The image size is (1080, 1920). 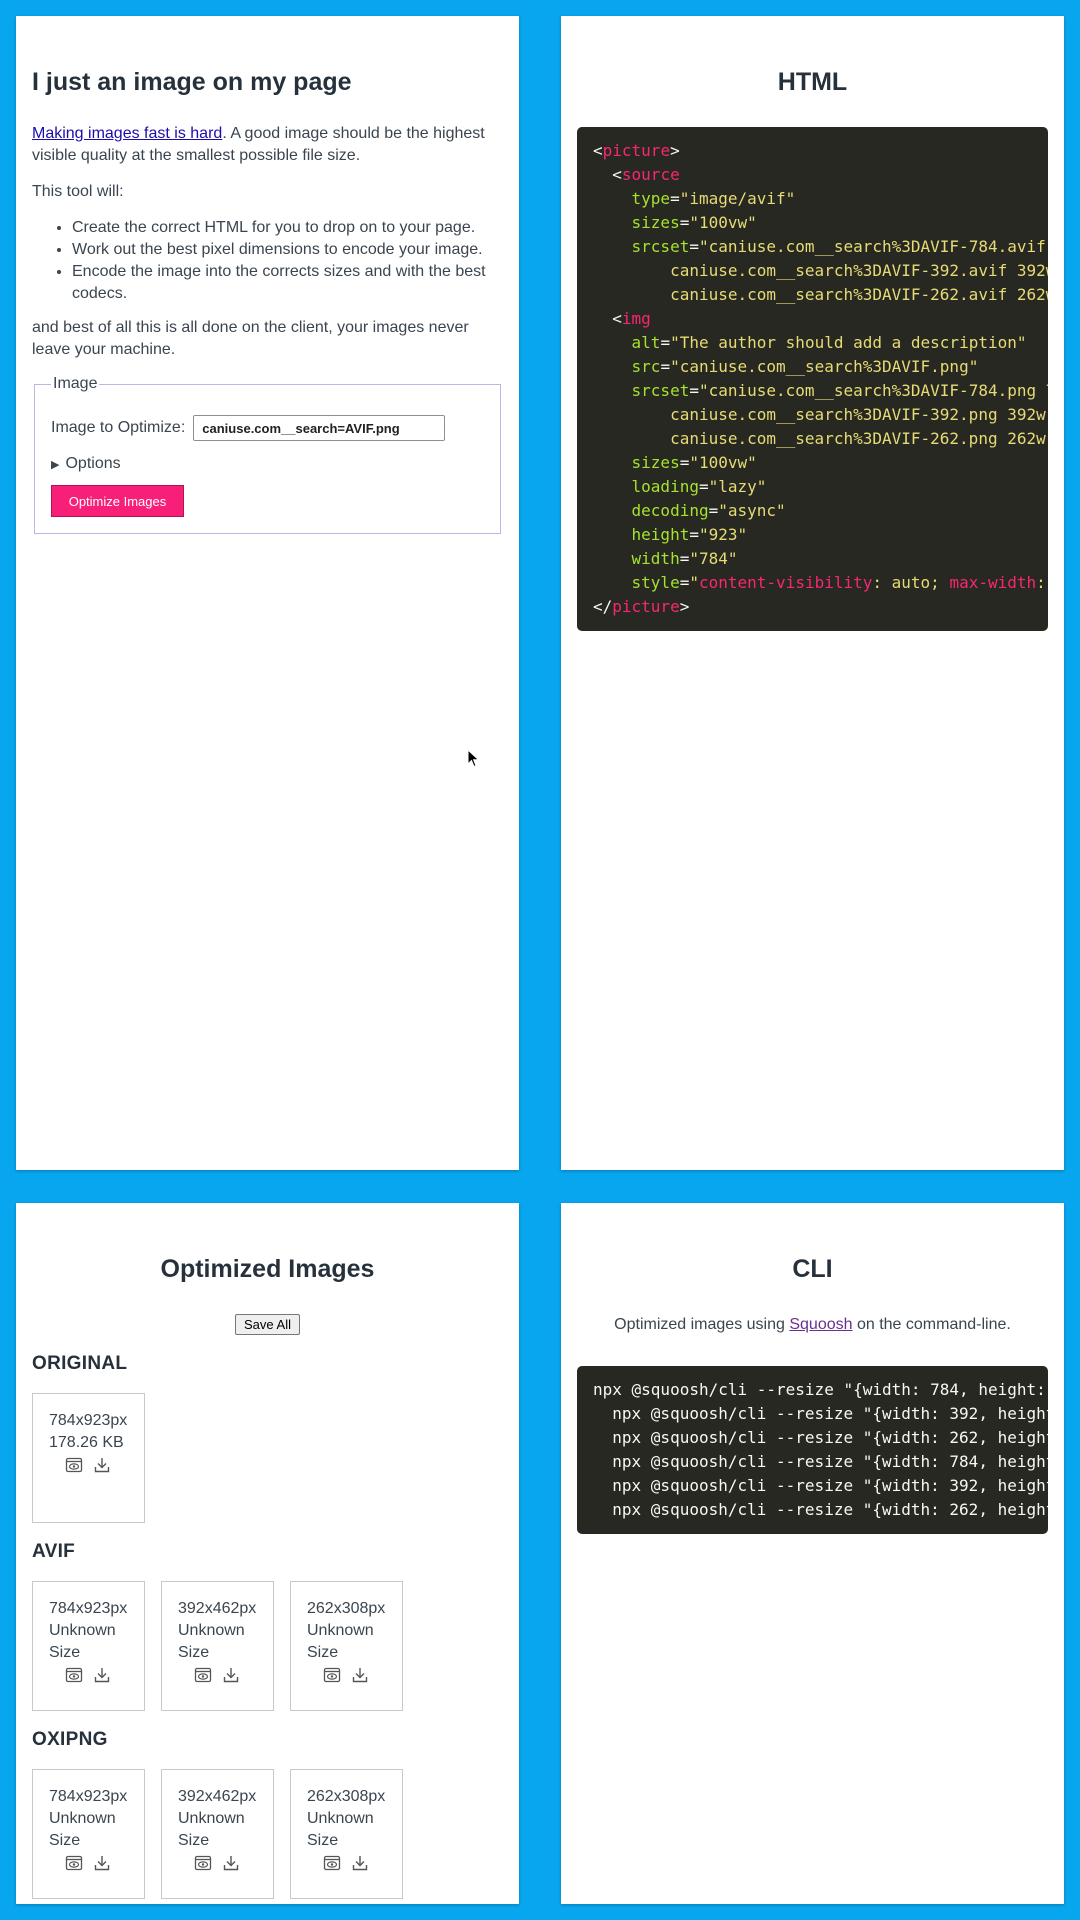 What do you see at coordinates (80, 1363) in the screenshot?
I see `group-heading-original: ORIGINAL` at bounding box center [80, 1363].